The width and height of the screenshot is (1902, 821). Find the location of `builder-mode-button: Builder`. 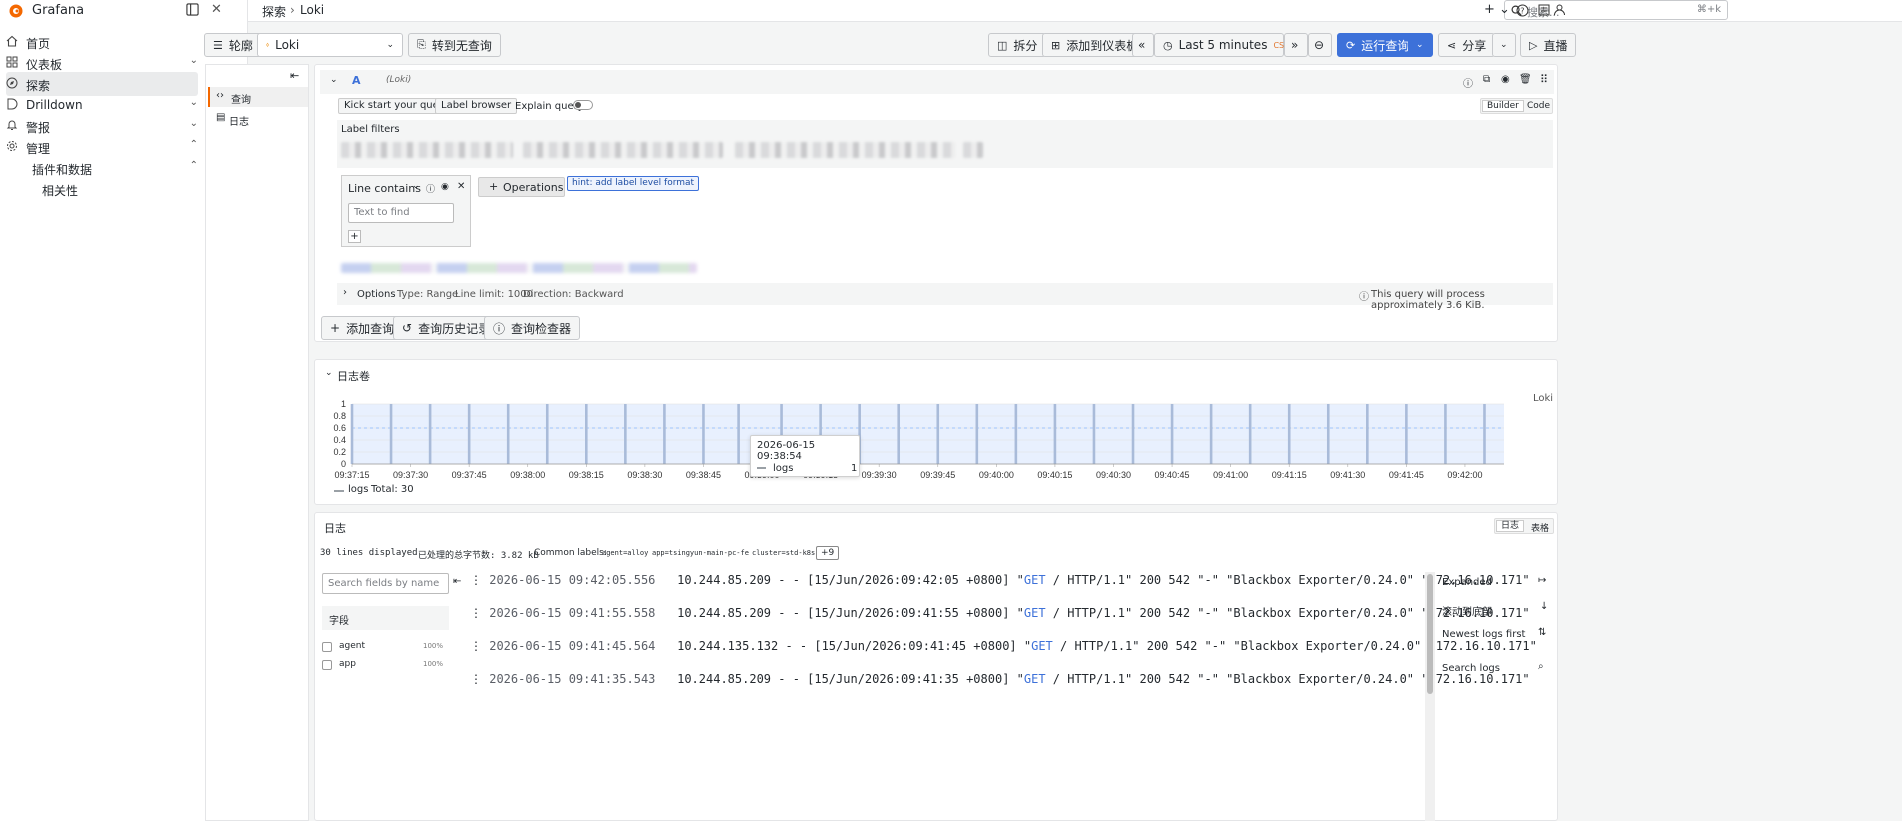

builder-mode-button: Builder is located at coordinates (1503, 106).